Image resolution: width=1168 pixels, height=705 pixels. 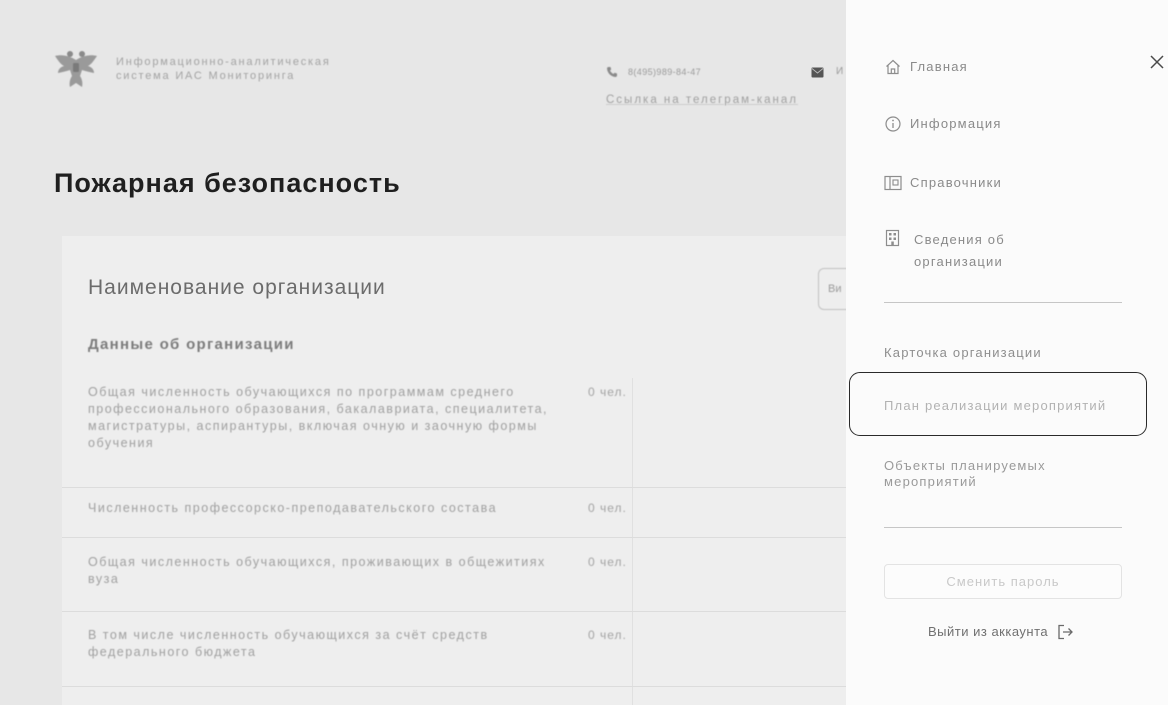 I want to click on system-name-line: система ИАС Мониторинга, so click(x=206, y=76).